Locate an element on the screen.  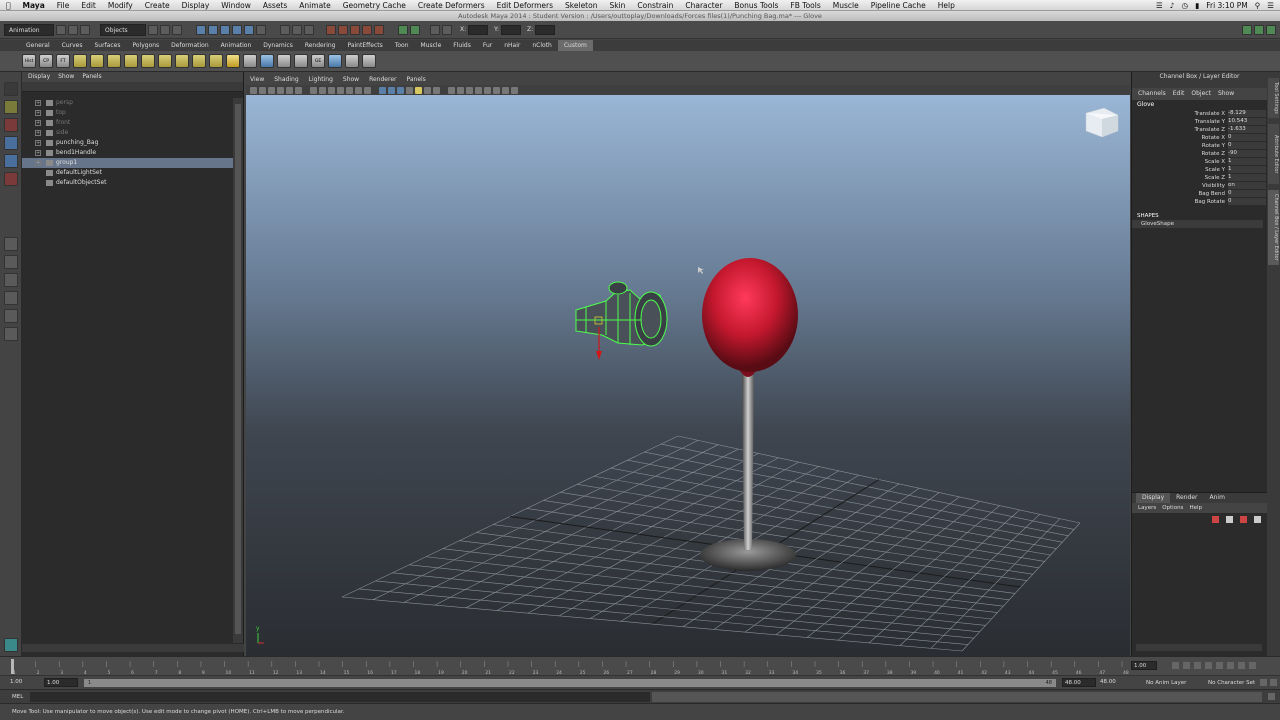
attribute-editor-tab: Attribute Editor is located at coordinates (1273, 154).